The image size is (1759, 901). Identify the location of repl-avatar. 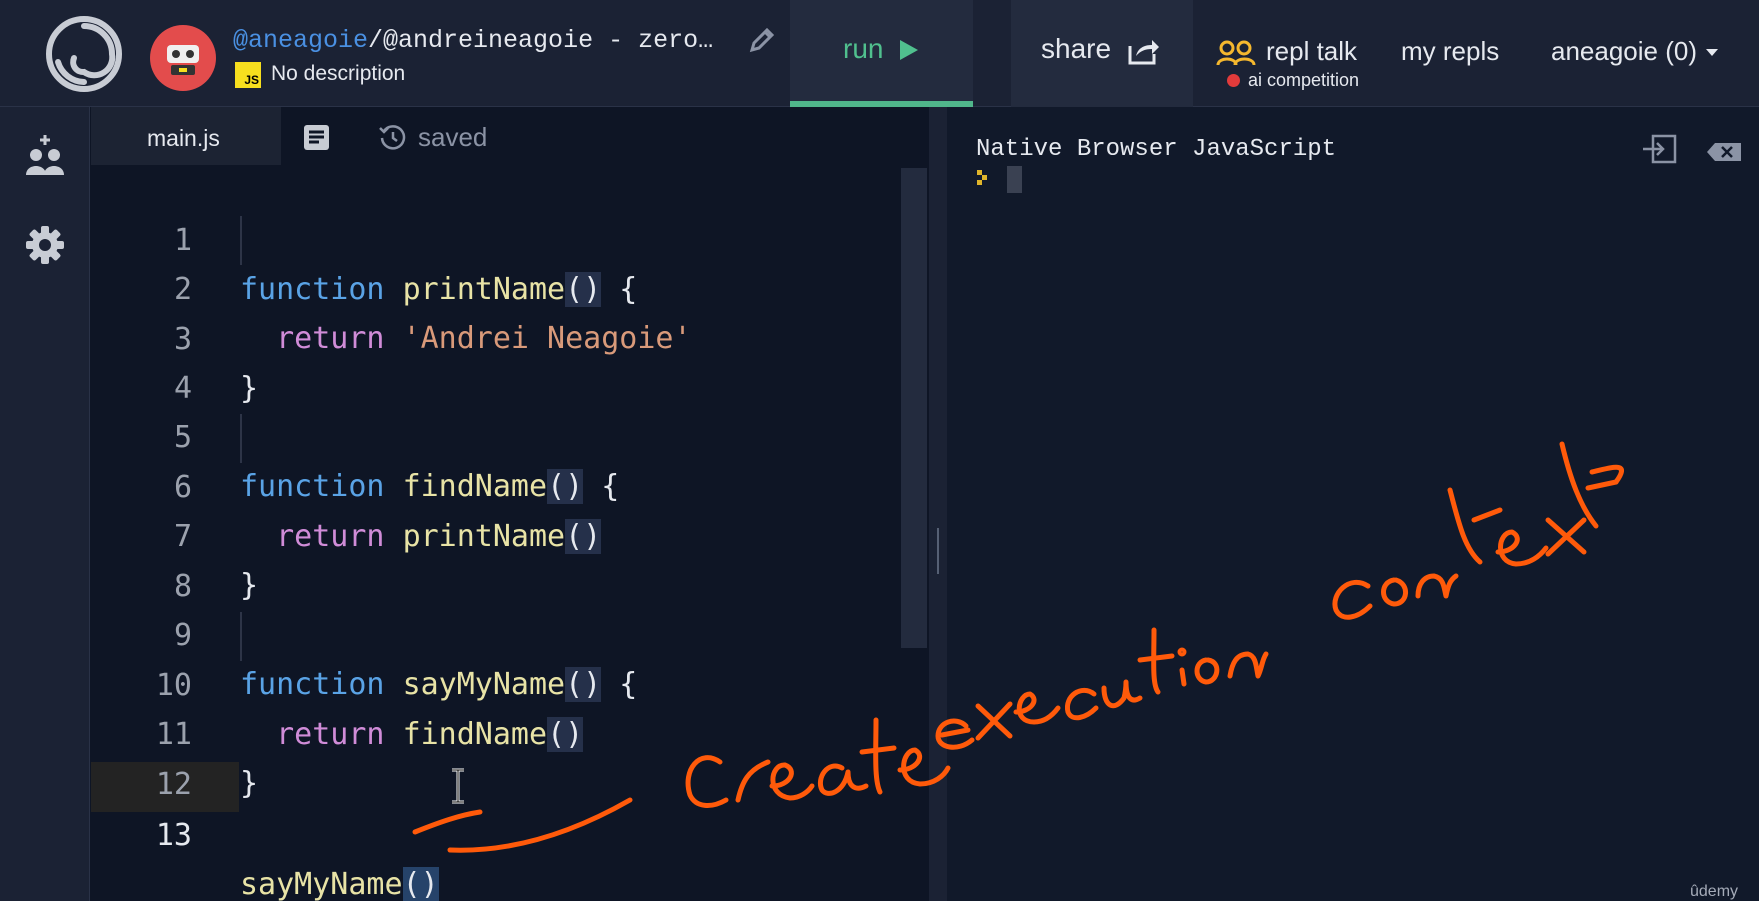
(183, 58).